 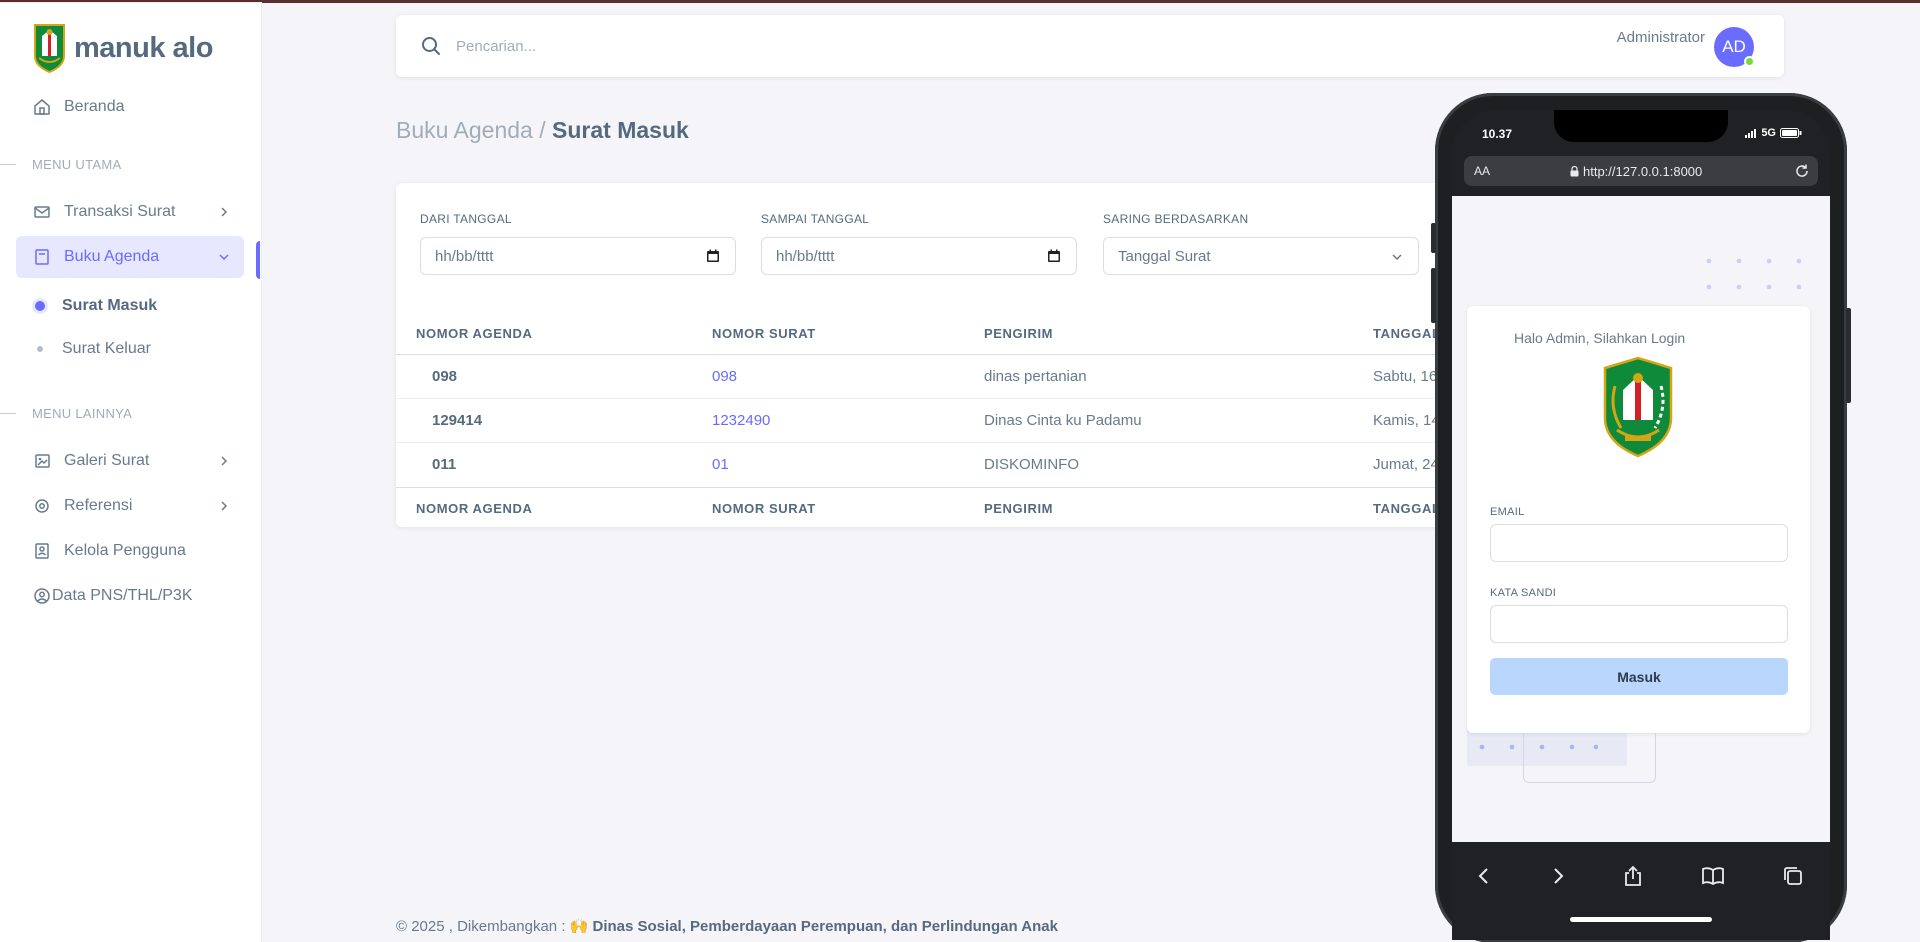 What do you see at coordinates (94, 306) in the screenshot?
I see `sidebar-subitem-surat-masuk: Surat Masuk` at bounding box center [94, 306].